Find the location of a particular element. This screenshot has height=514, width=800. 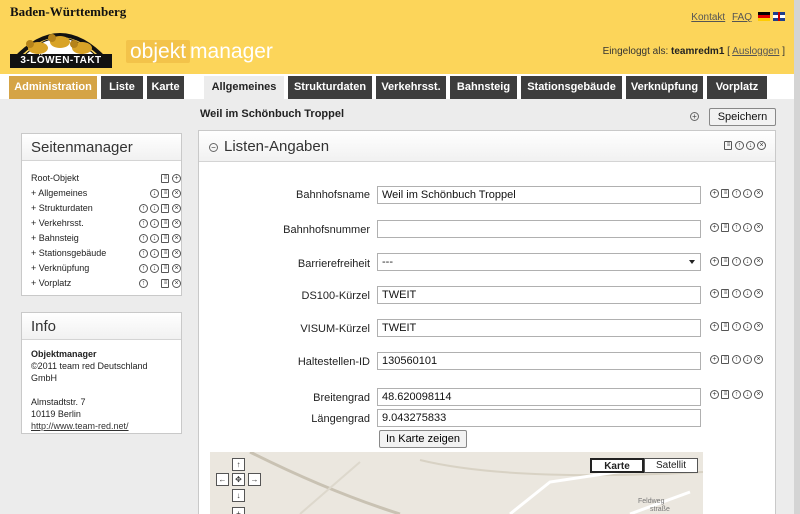

show-on-map-button: In Karte zeigen is located at coordinates (423, 439).